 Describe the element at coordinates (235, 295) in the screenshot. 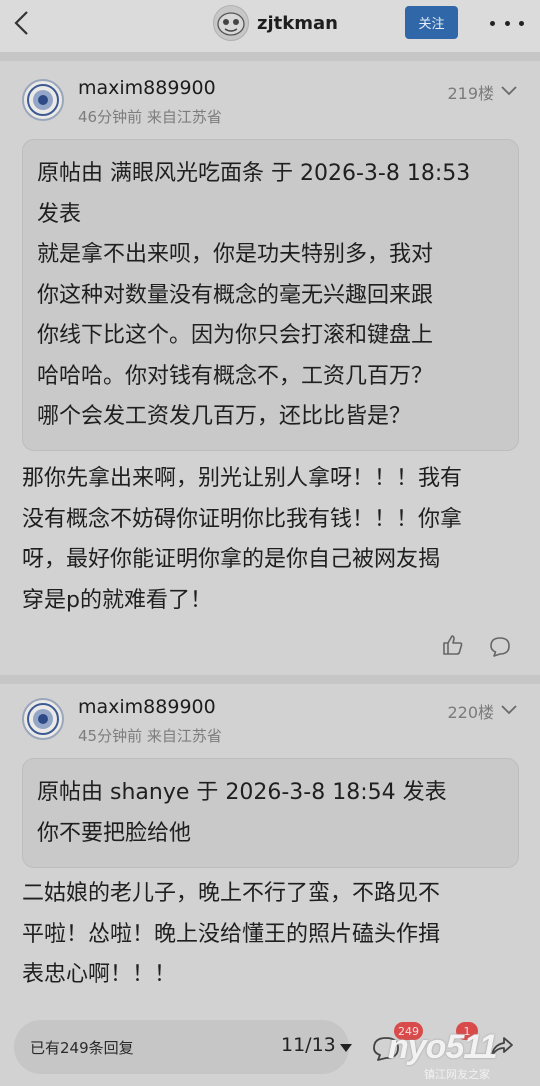

I see `quote-line: 你这种对数量没有概念的毫无兴趣回来跟` at that location.